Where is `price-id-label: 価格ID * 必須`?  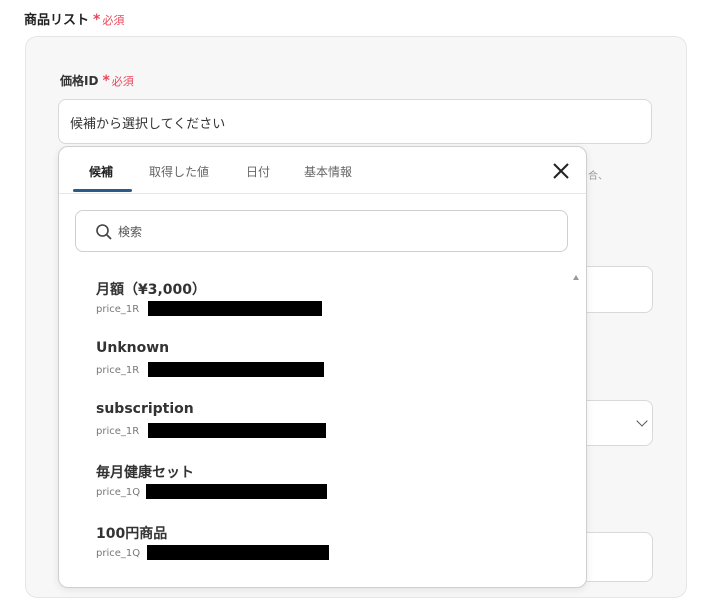 price-id-label: 価格ID * 必須 is located at coordinates (97, 81).